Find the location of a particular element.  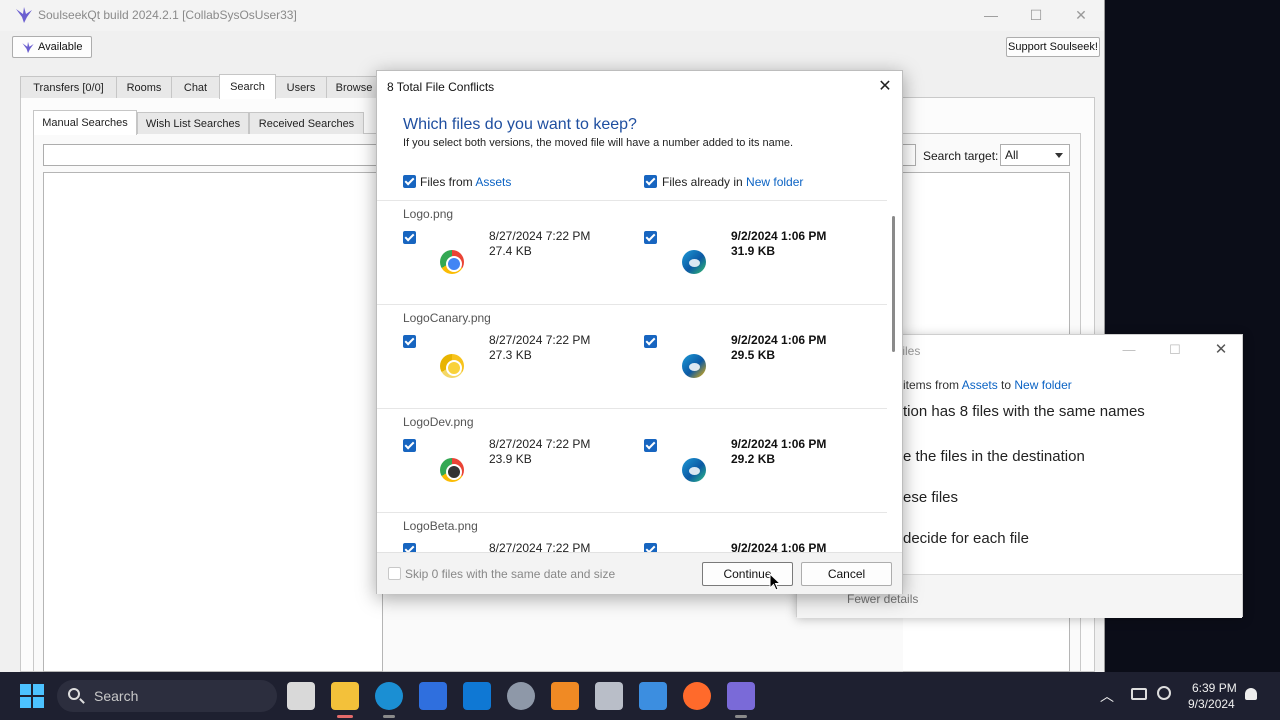

copy-to: to is located at coordinates (1006, 385).